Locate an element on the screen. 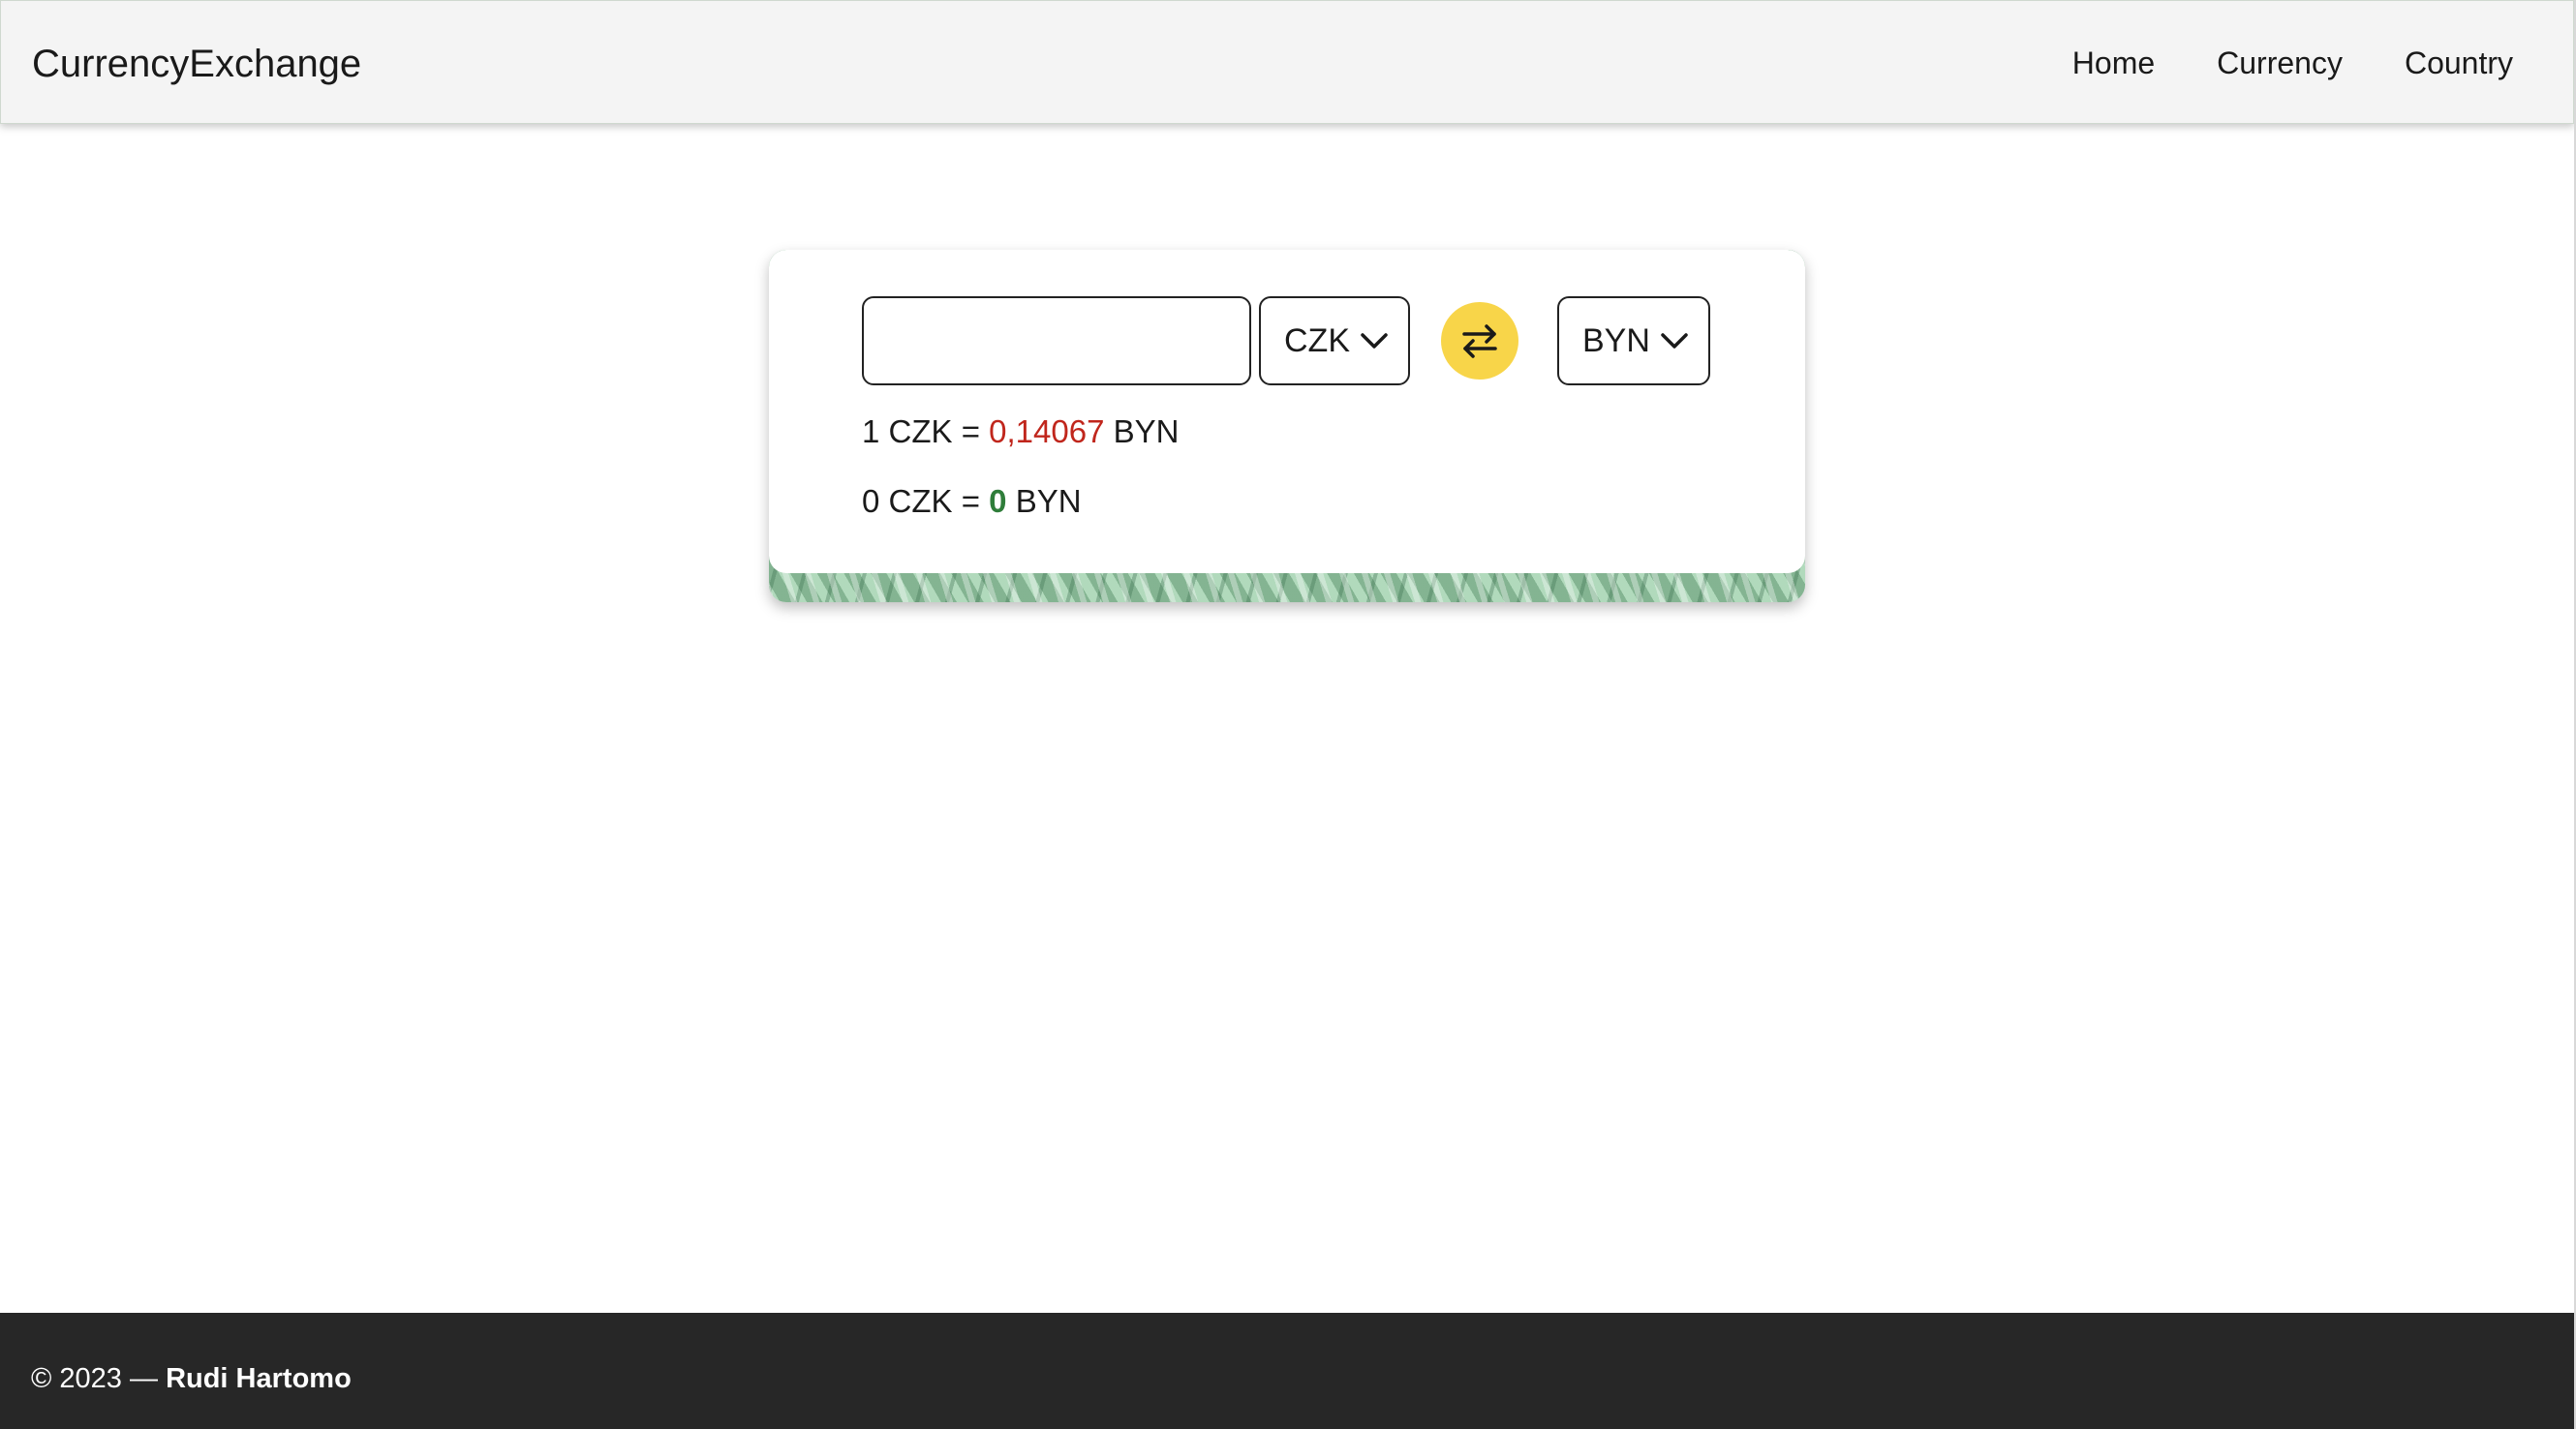 The width and height of the screenshot is (2576, 1429). rate-to-code: BYN is located at coordinates (1146, 431).